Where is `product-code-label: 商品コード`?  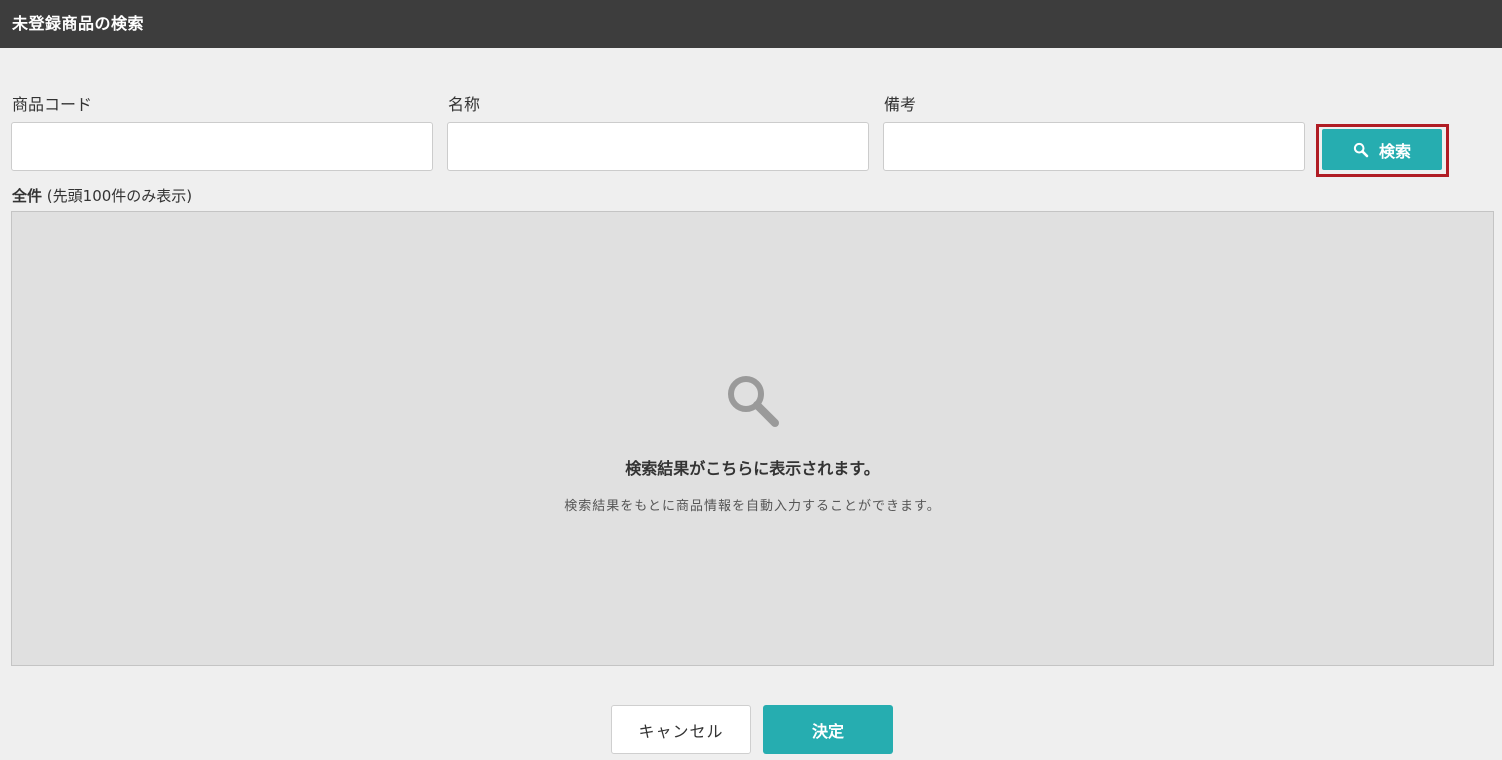
product-code-label: 商品コード is located at coordinates (52, 104).